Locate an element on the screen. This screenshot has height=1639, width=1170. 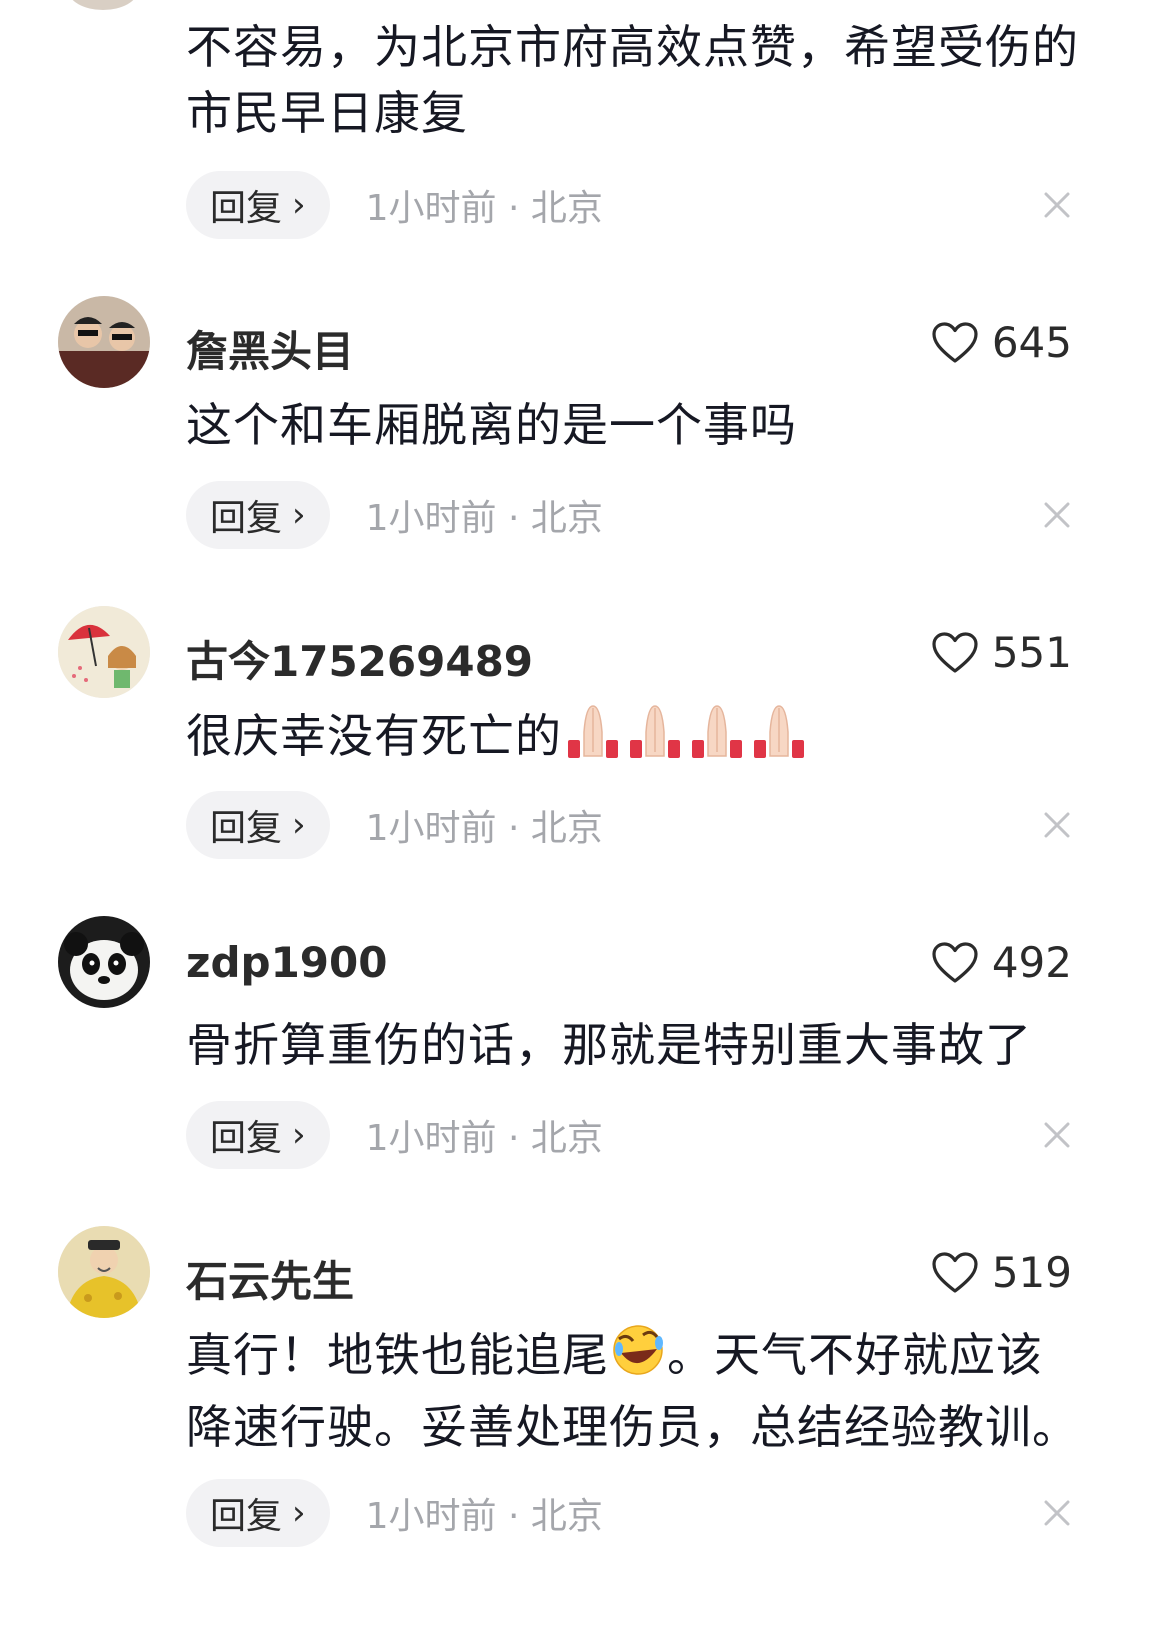
like-button: 519 is located at coordinates (1002, 1272).